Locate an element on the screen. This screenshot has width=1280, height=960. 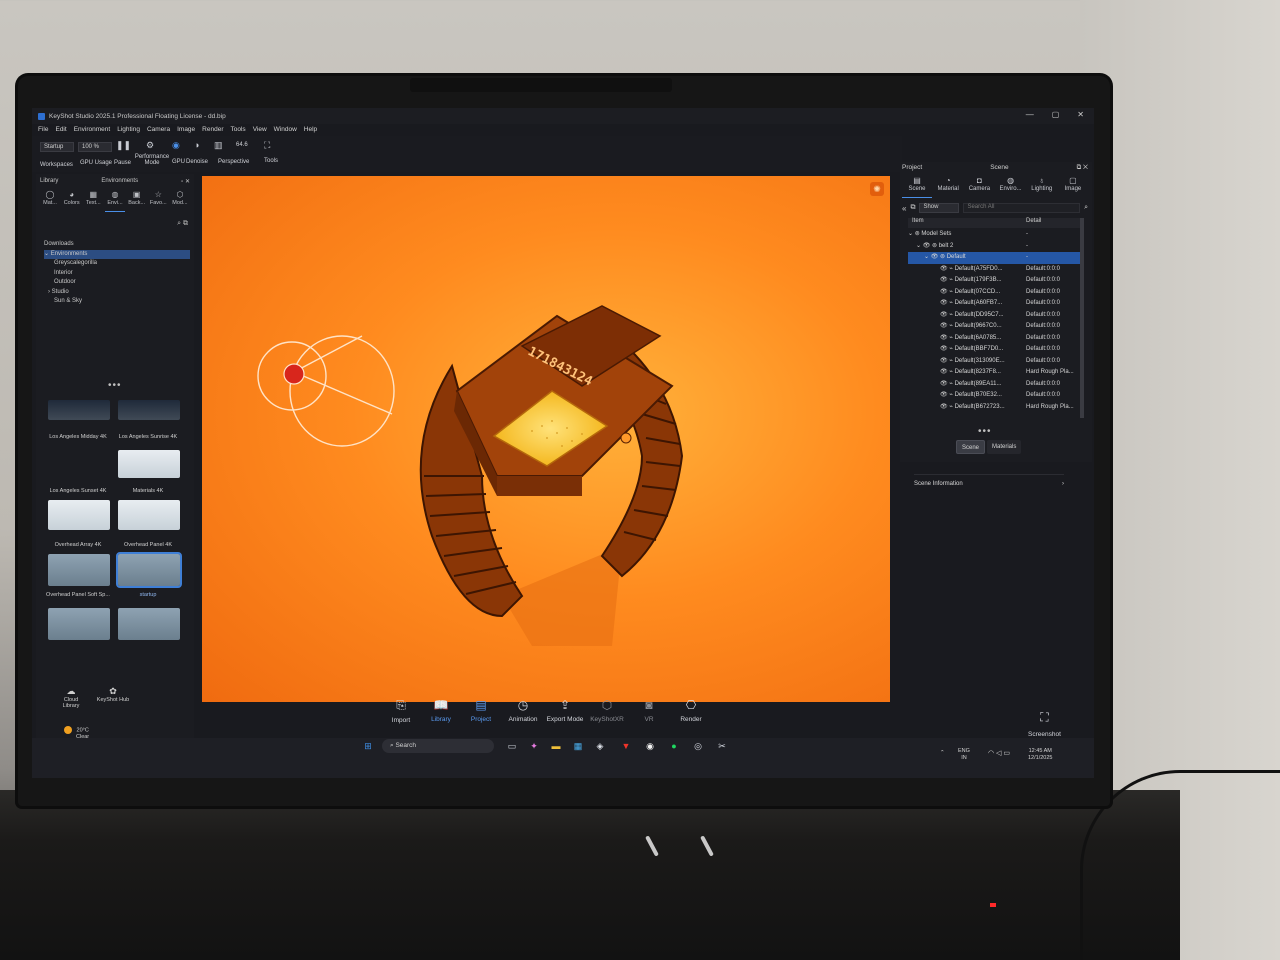
pause-toggle: ❚❚ is located at coordinates (123, 147).